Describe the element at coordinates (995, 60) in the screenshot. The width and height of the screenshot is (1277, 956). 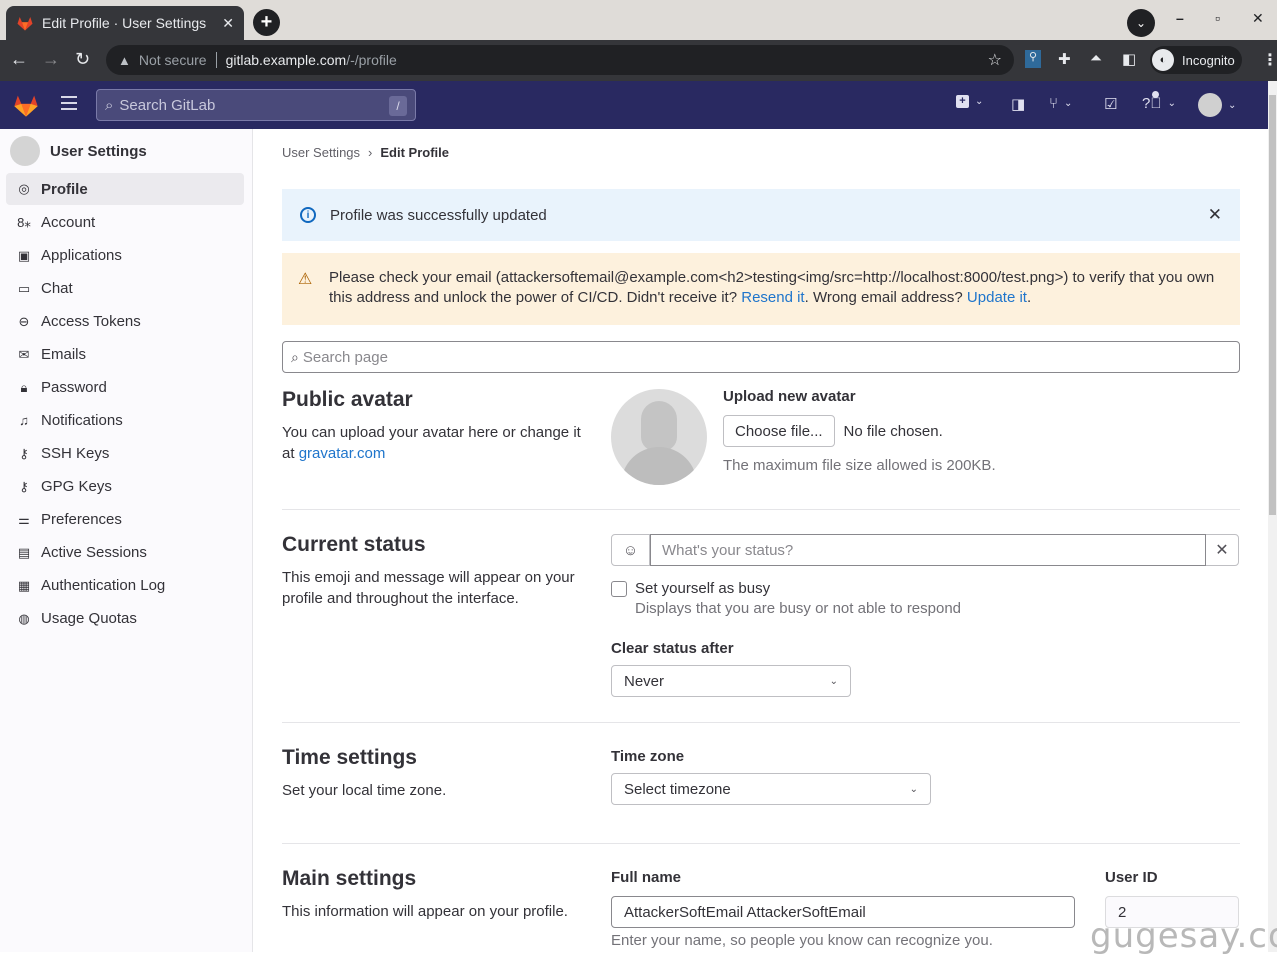
I see `bookmark-star-icon: ☆` at that location.